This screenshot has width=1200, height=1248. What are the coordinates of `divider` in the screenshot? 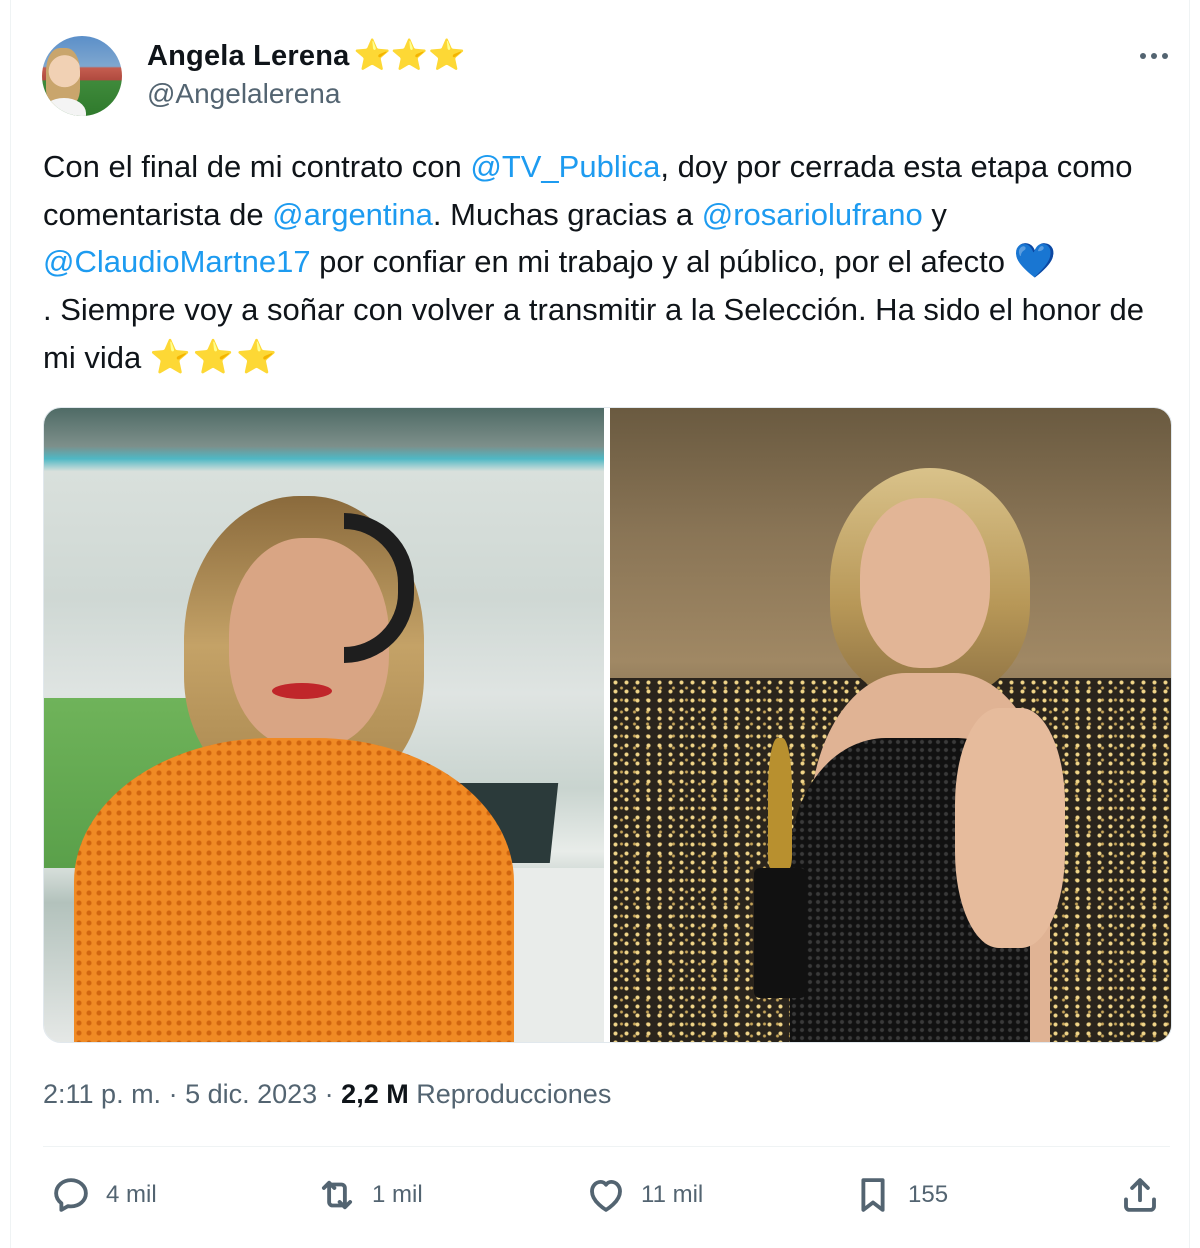 It's located at (606, 1146).